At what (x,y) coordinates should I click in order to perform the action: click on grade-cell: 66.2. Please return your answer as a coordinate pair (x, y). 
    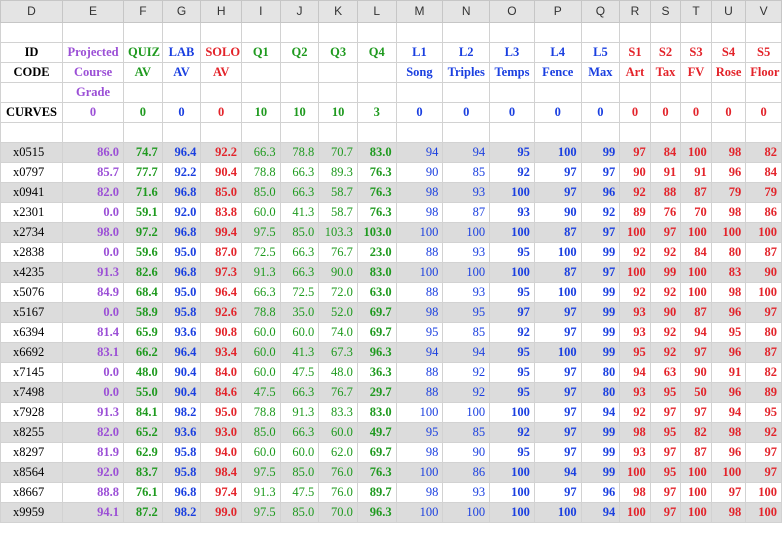
    Looking at the image, I should click on (143, 352).